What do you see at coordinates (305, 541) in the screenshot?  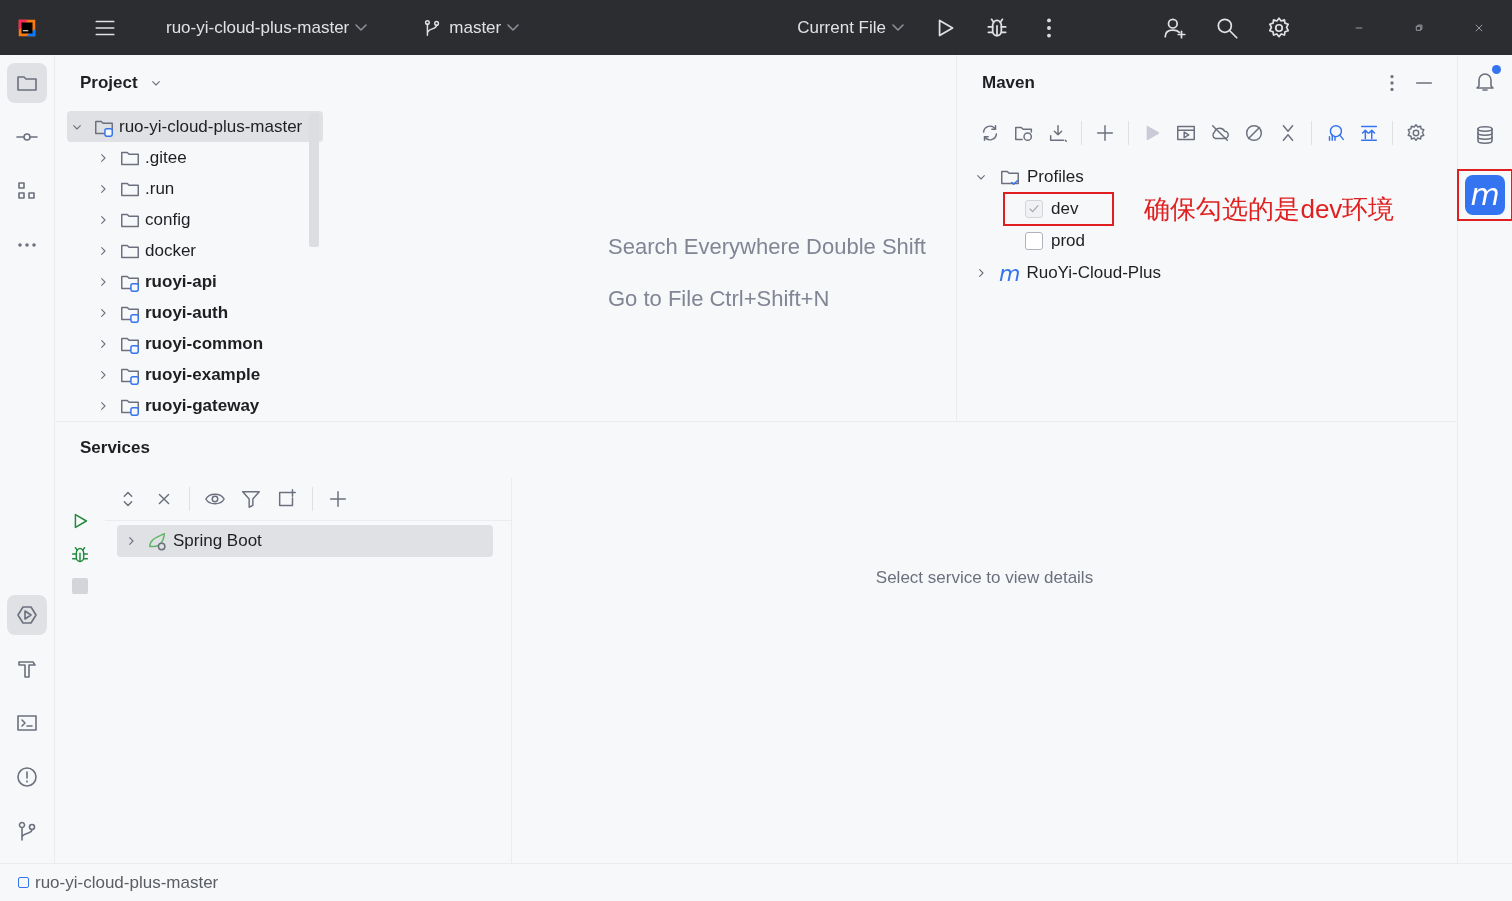 I see `tree-item: Spring Boot` at bounding box center [305, 541].